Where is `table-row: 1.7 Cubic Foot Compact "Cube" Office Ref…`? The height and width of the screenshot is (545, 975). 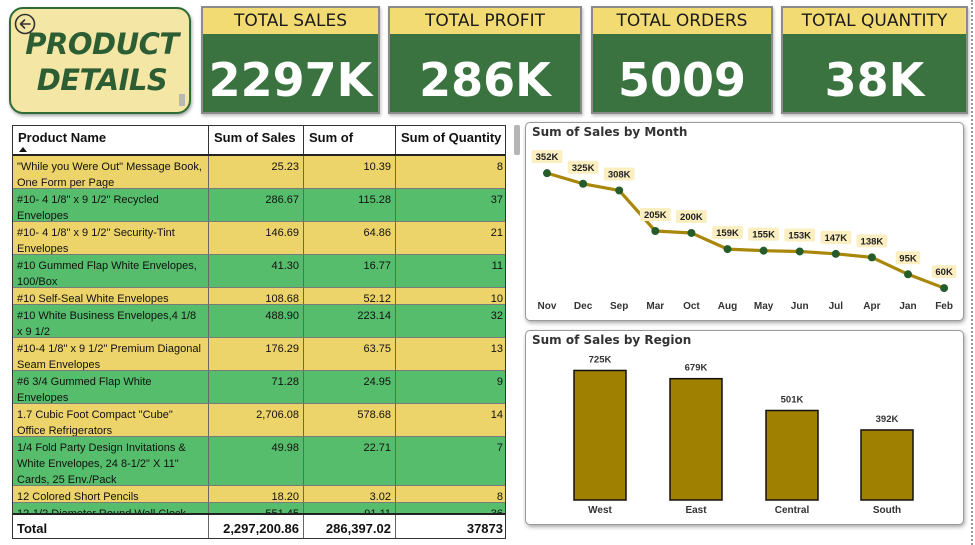
table-row: 1.7 Cubic Foot Compact "Cube" Office Ref… is located at coordinates (259, 420).